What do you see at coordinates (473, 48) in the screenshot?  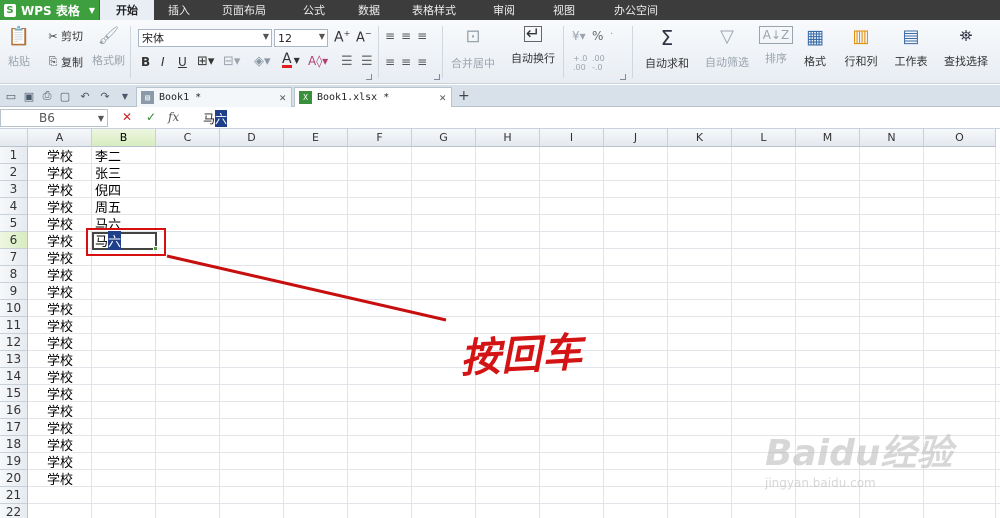 I see `merge-center-button: ⊡ 合并居中` at bounding box center [473, 48].